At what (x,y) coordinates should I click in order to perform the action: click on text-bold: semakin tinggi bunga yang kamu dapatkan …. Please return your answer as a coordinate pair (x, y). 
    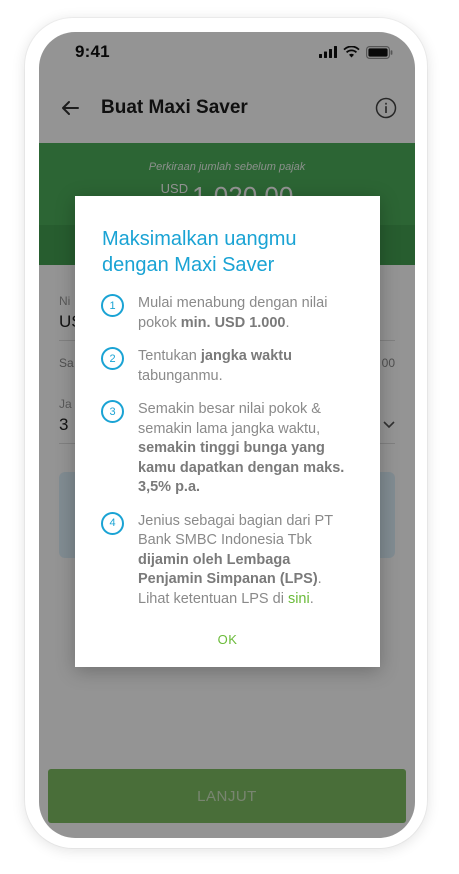
    Looking at the image, I should click on (241, 467).